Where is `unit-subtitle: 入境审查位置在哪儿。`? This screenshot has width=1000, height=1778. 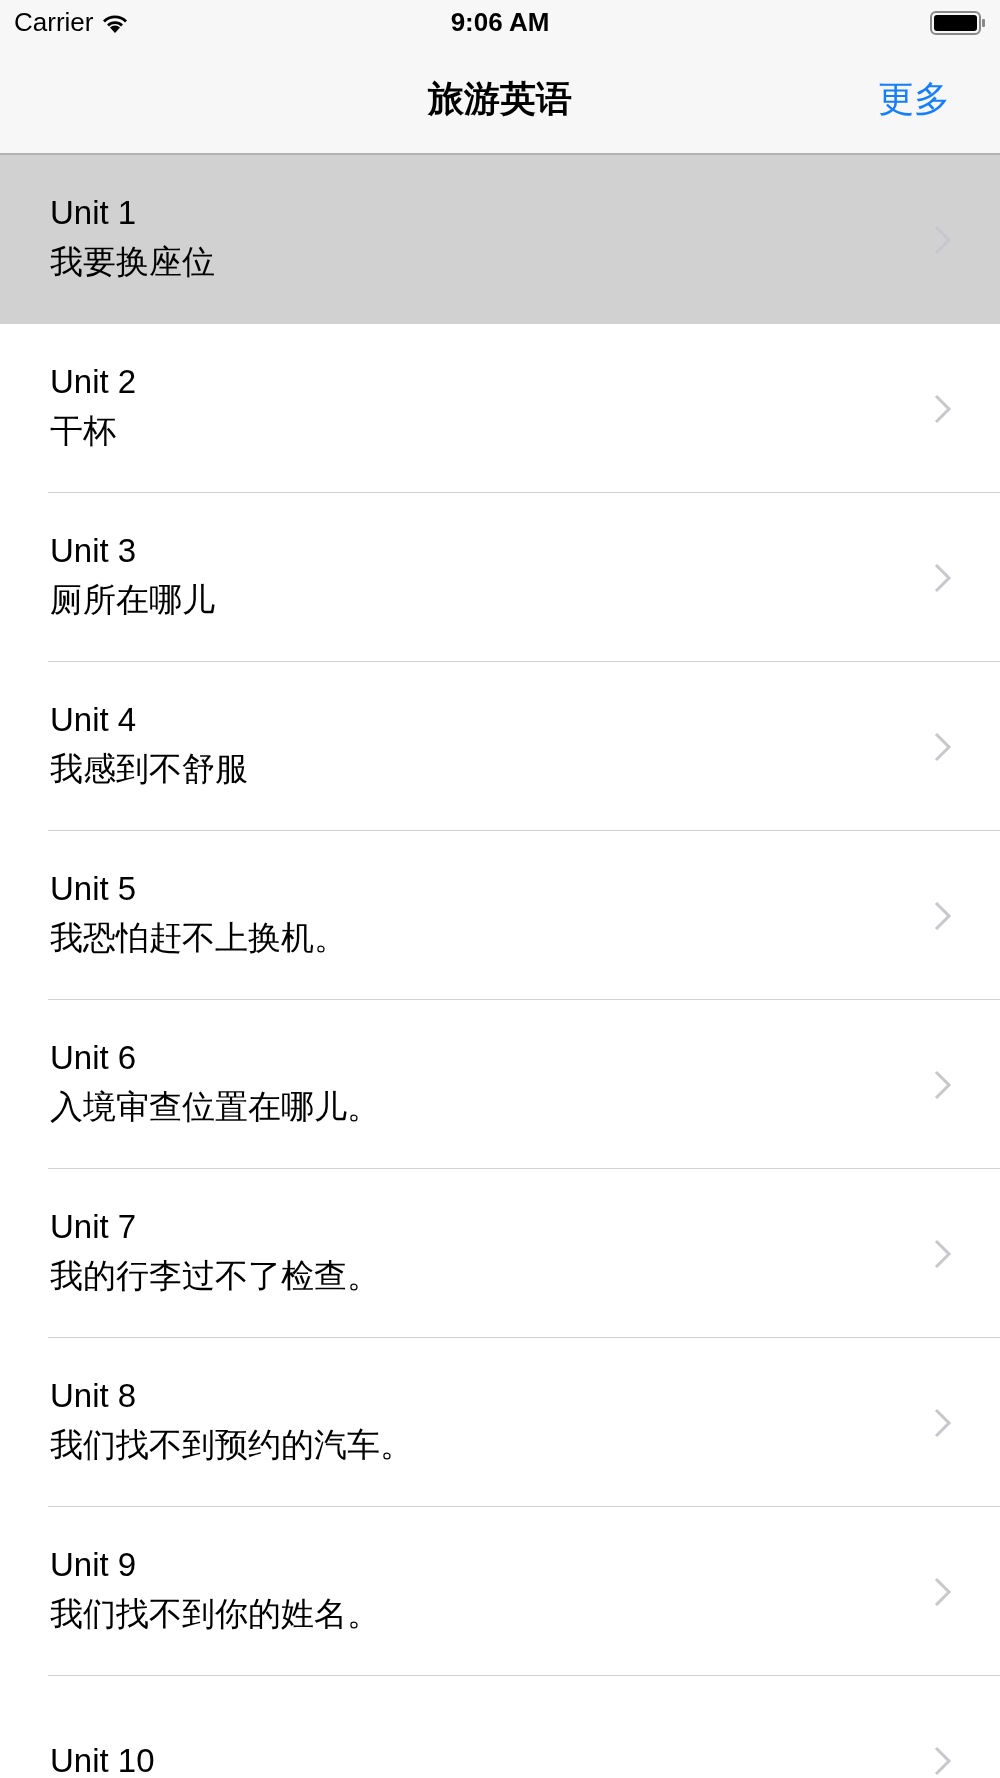 unit-subtitle: 入境审查位置在哪儿。 is located at coordinates (215, 1107).